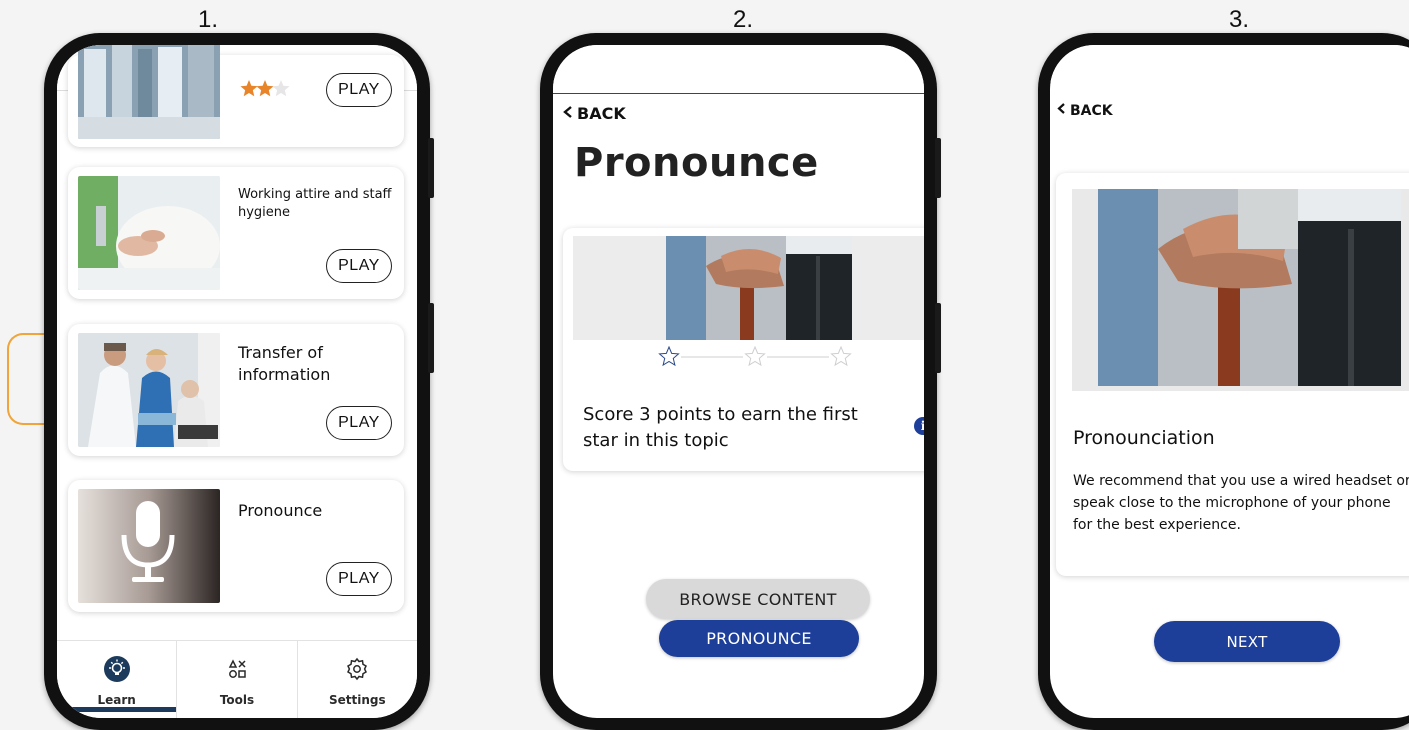  I want to click on tab-label: Learn, so click(116, 700).